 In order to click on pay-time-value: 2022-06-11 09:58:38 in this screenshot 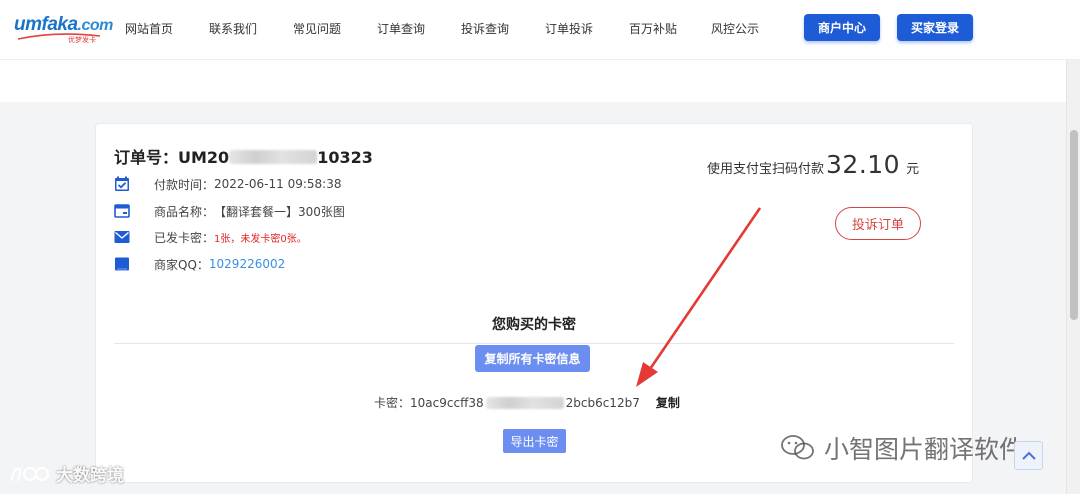, I will do `click(278, 184)`.